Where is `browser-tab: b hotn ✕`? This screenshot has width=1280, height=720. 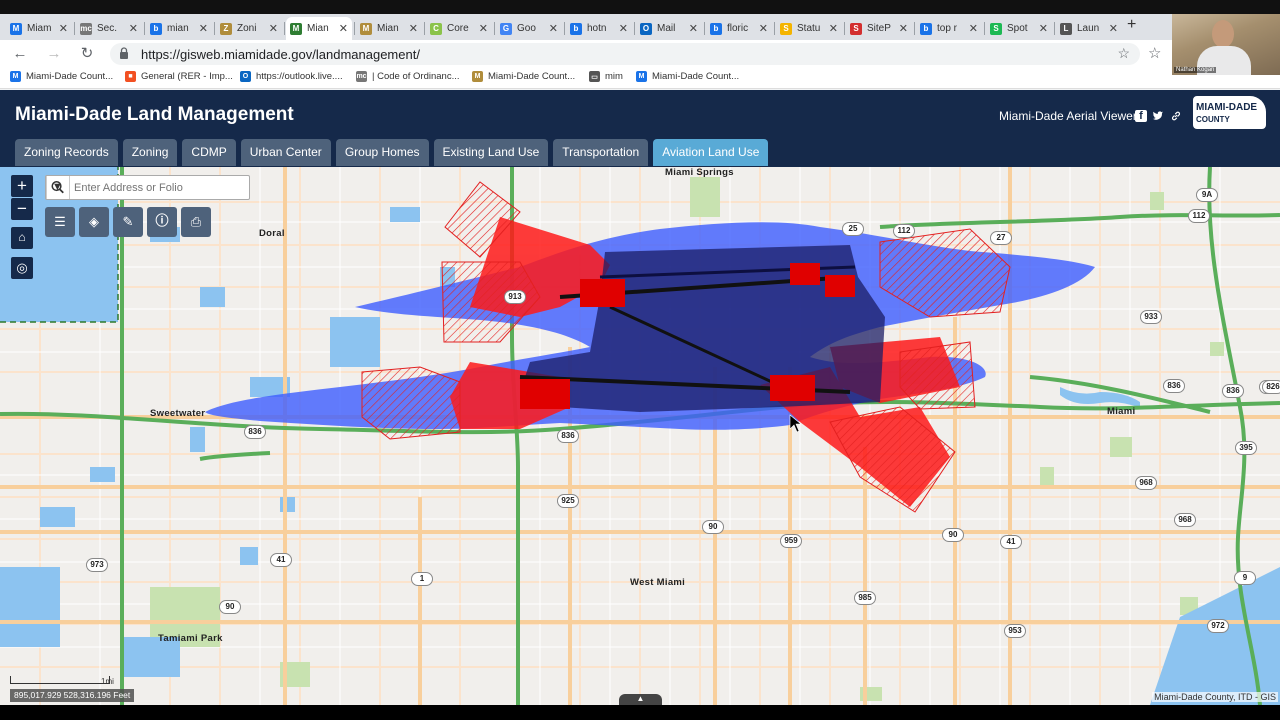 browser-tab: b hotn ✕ is located at coordinates (599, 28).